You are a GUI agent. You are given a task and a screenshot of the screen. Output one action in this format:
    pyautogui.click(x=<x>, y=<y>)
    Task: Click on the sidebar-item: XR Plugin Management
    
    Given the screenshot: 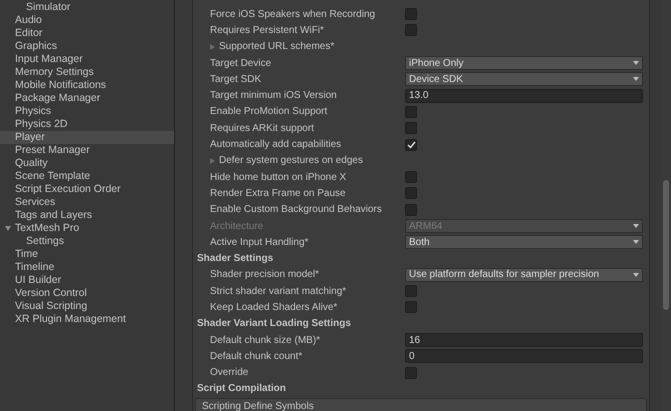 What is the action you would take?
    pyautogui.click(x=87, y=319)
    